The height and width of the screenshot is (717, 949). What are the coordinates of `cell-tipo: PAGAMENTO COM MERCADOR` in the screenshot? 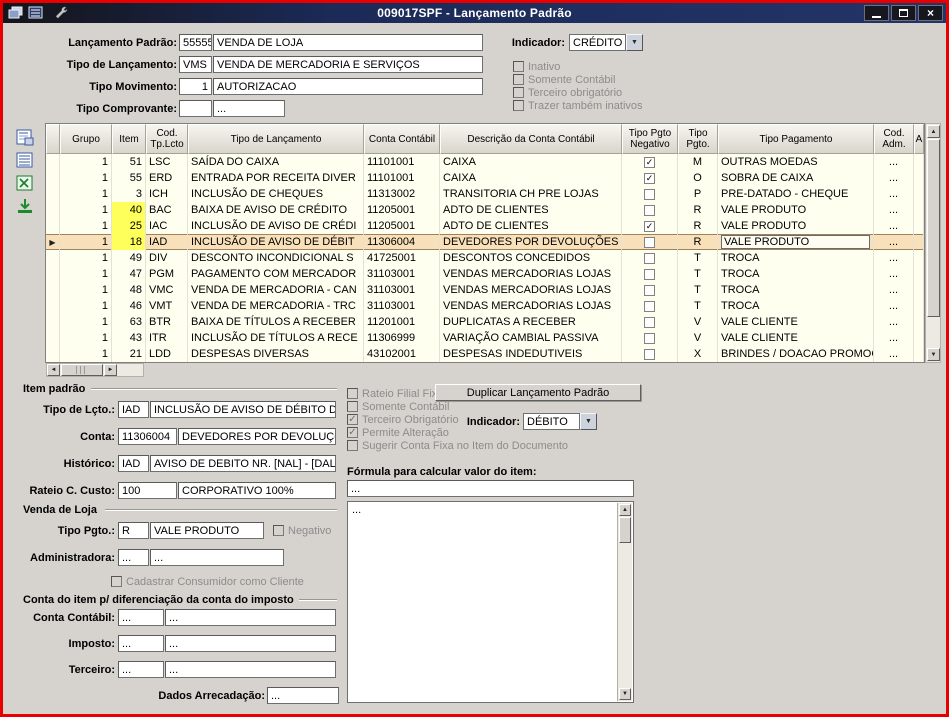 It's located at (276, 274).